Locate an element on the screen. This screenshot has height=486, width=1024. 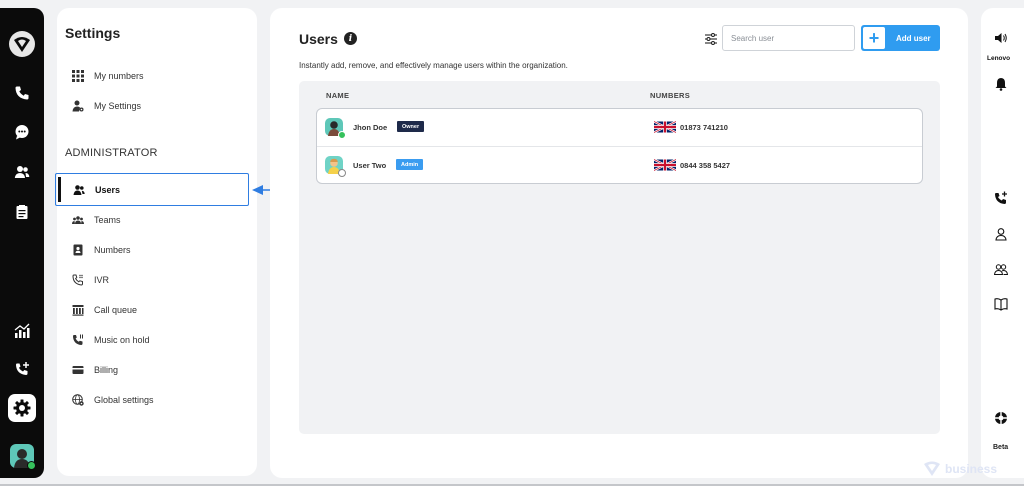
ivr-phone-icon is located at coordinates (78, 280).